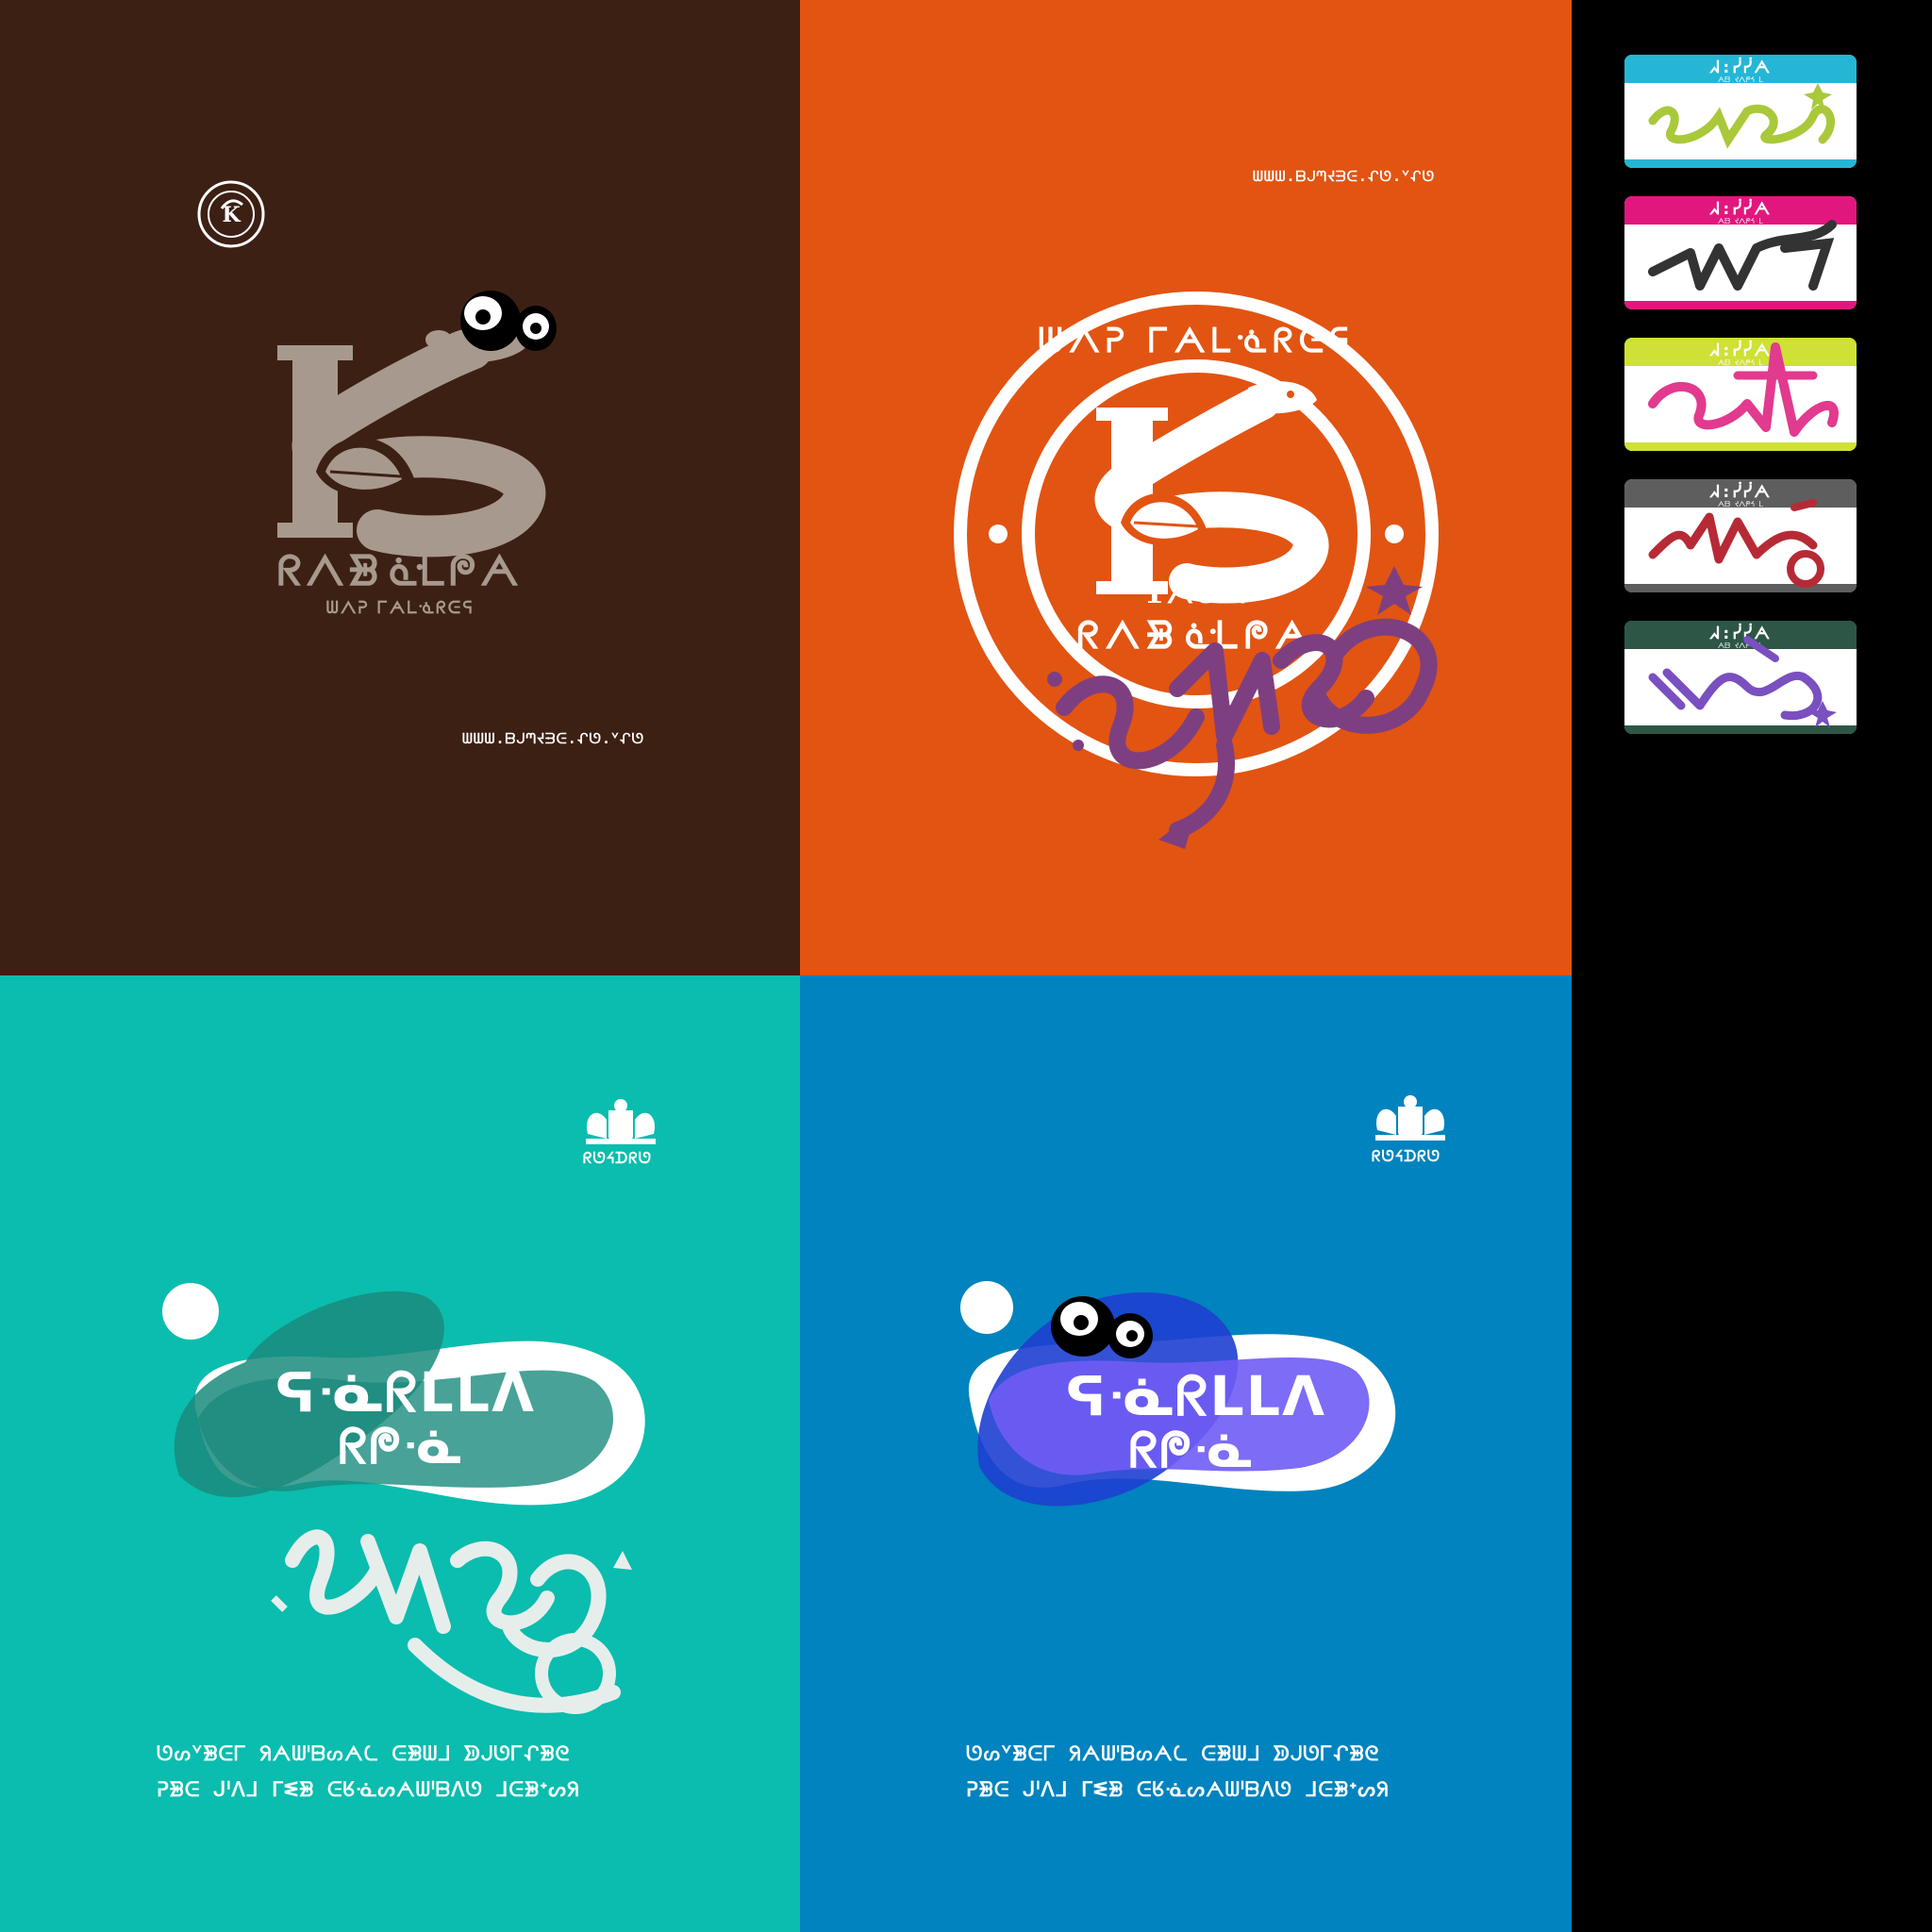 This screenshot has height=1932, width=1932. I want to click on seal-top-text: ᗯᐱᕈ ᒥᗅᒪᓍᖇᕮᕋ, so click(1196, 340).